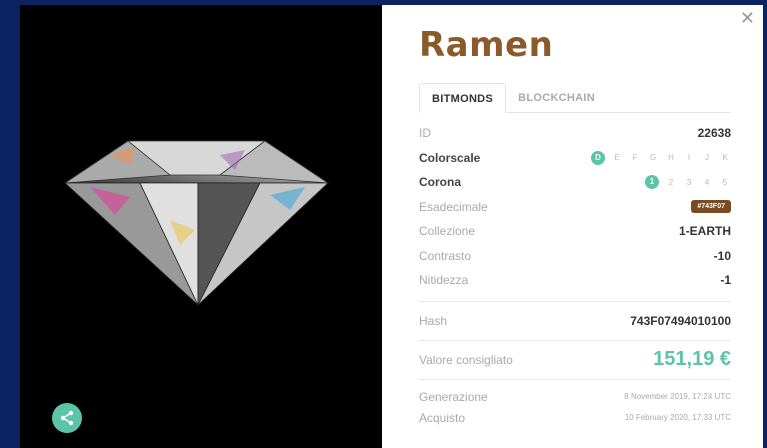  Describe the element at coordinates (677, 396) in the screenshot. I see `generation-value: 8 November 2019, 17:24 UTC` at that location.